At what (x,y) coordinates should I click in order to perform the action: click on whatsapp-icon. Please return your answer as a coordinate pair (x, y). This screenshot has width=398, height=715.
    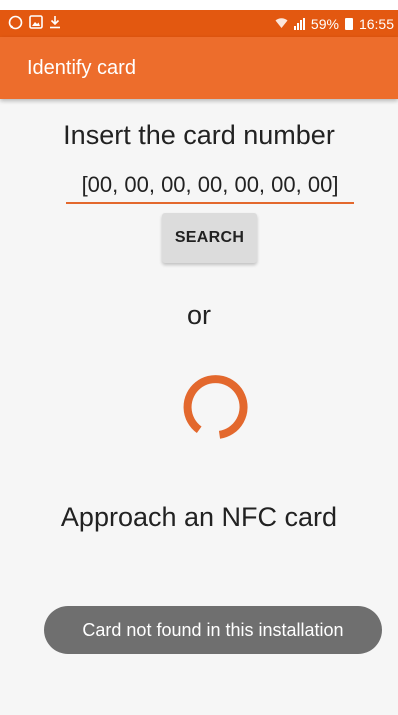
    Looking at the image, I should click on (15, 24).